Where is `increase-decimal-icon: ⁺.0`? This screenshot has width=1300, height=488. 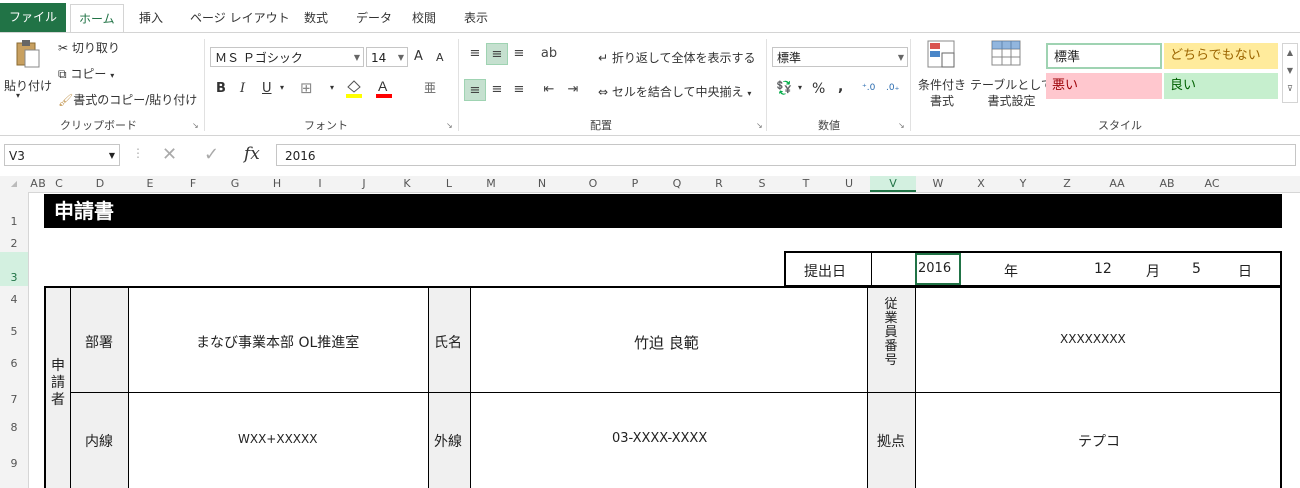
increase-decimal-icon: ⁺.0 is located at coordinates (868, 88).